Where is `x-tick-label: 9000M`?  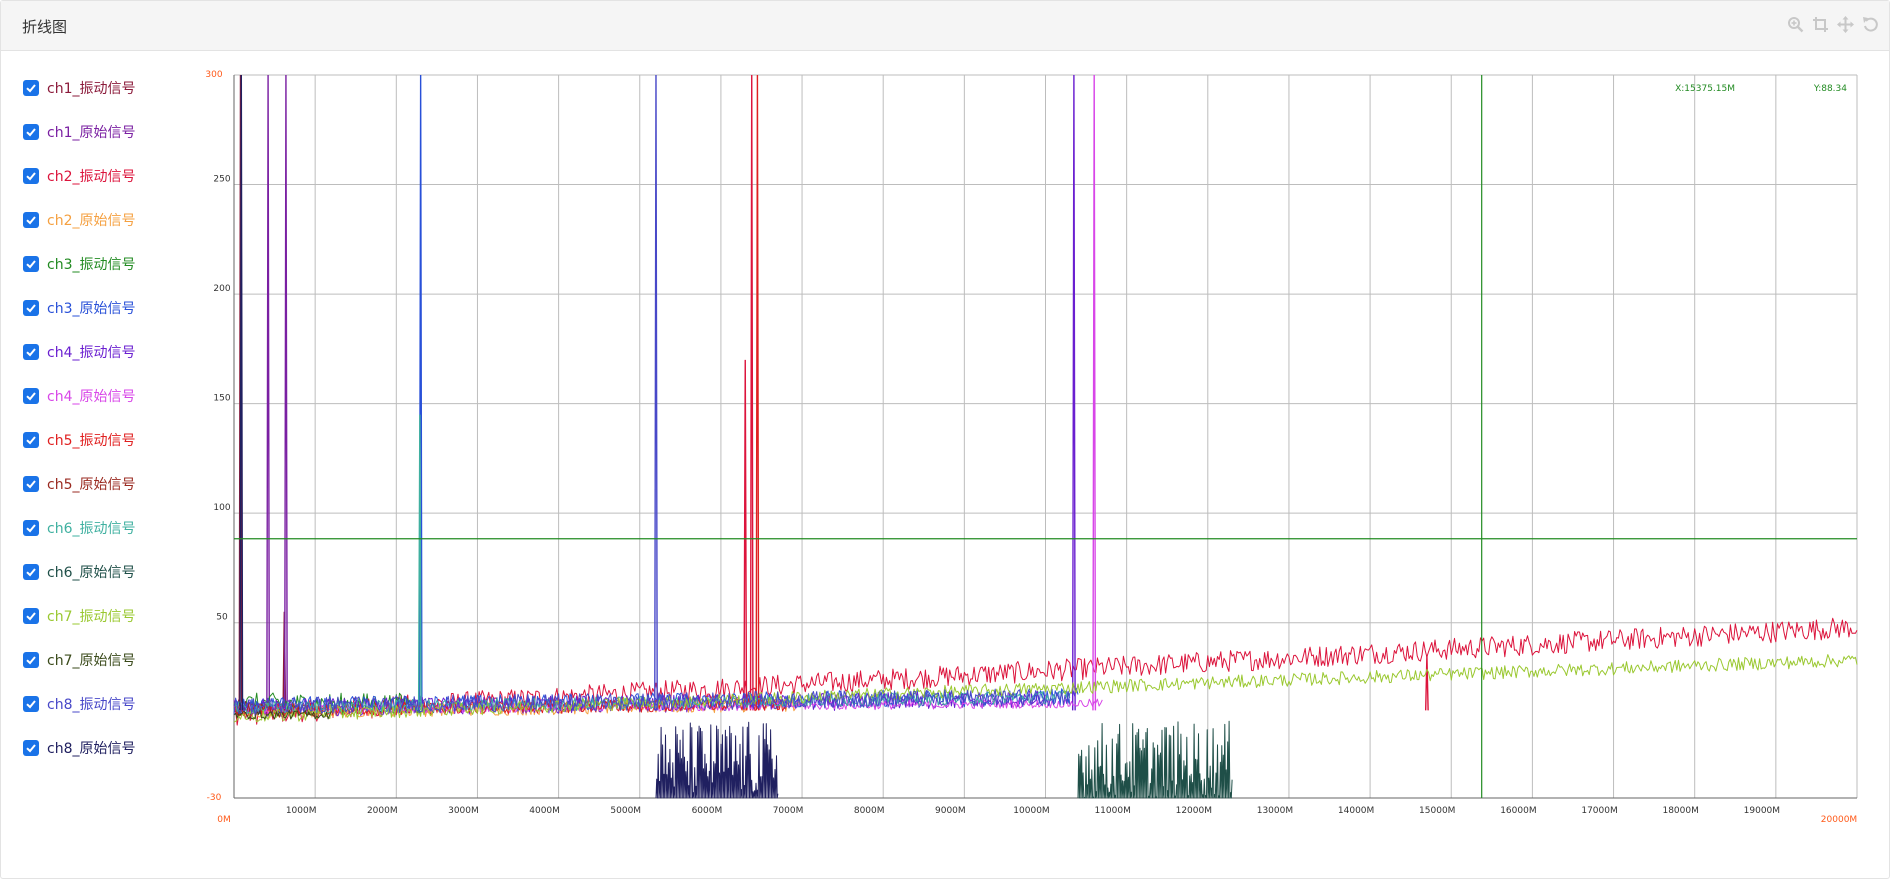 x-tick-label: 9000M is located at coordinates (950, 811).